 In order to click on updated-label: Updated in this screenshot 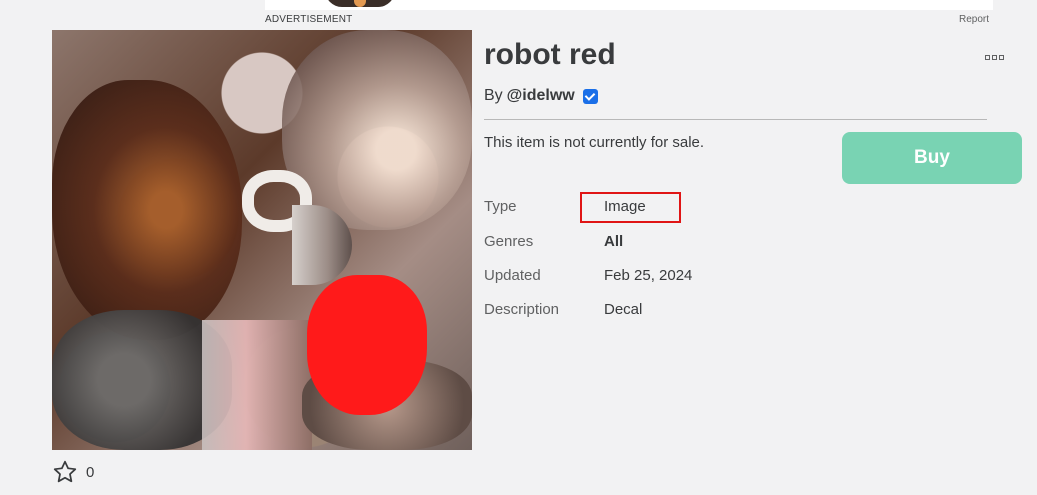, I will do `click(512, 275)`.